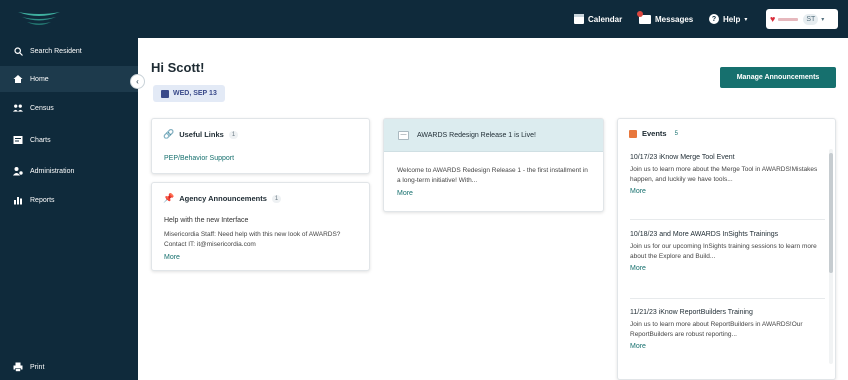 The height and width of the screenshot is (380, 848). Describe the element at coordinates (195, 93) in the screenshot. I see `date-label: WED, SEP 13` at that location.